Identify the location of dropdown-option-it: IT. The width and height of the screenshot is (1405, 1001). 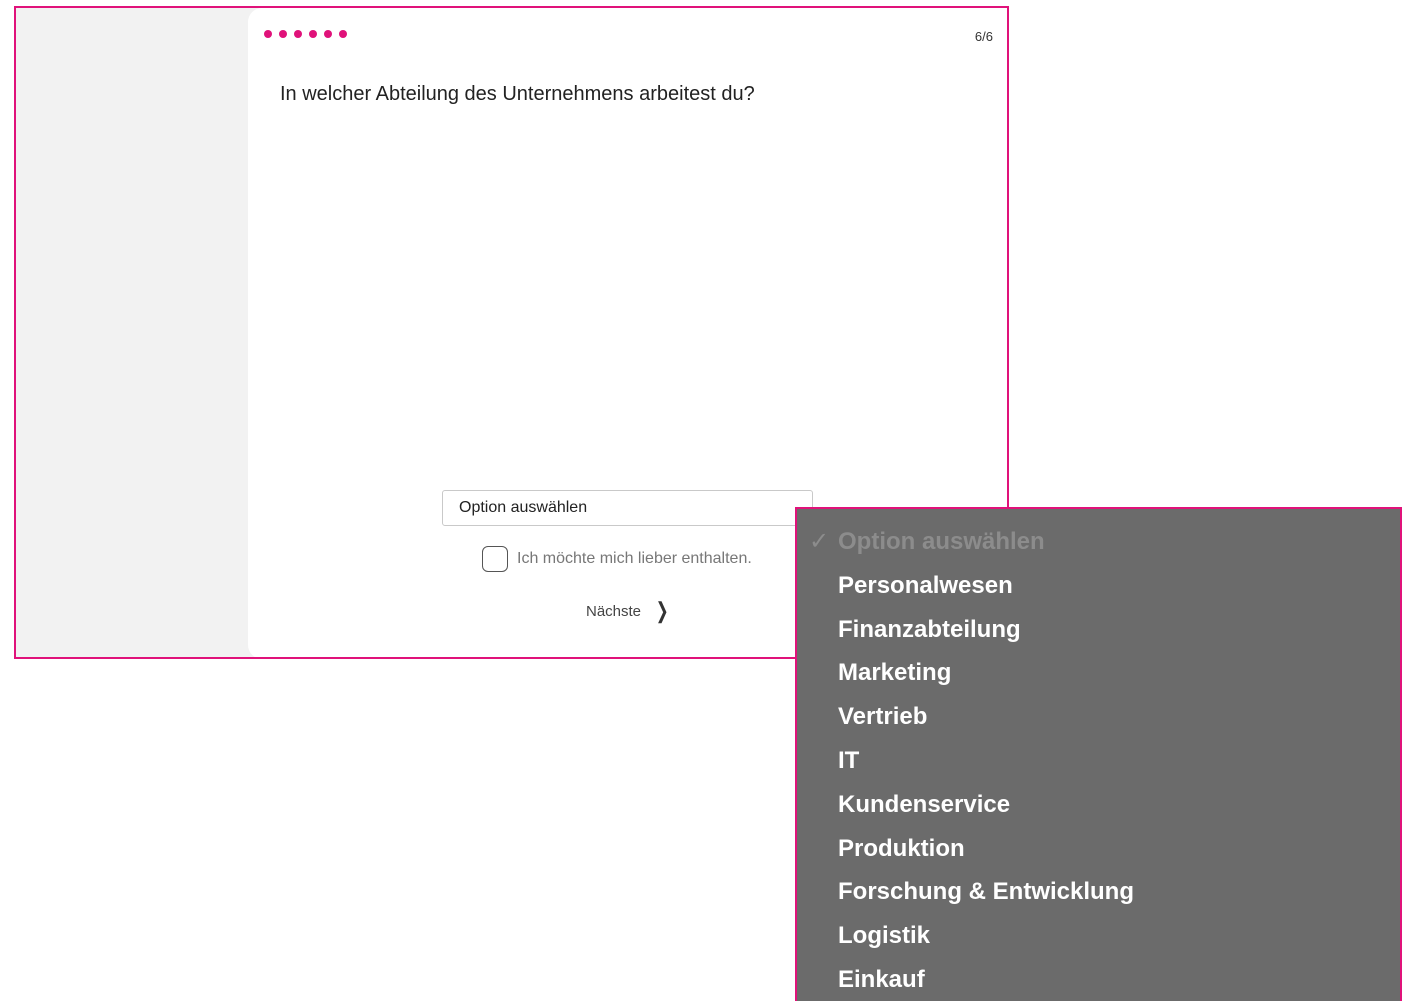
(1098, 761).